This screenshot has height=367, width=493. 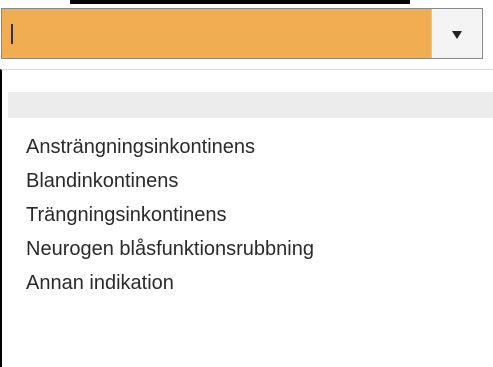 I want to click on triangle-down-icon, so click(x=457, y=34).